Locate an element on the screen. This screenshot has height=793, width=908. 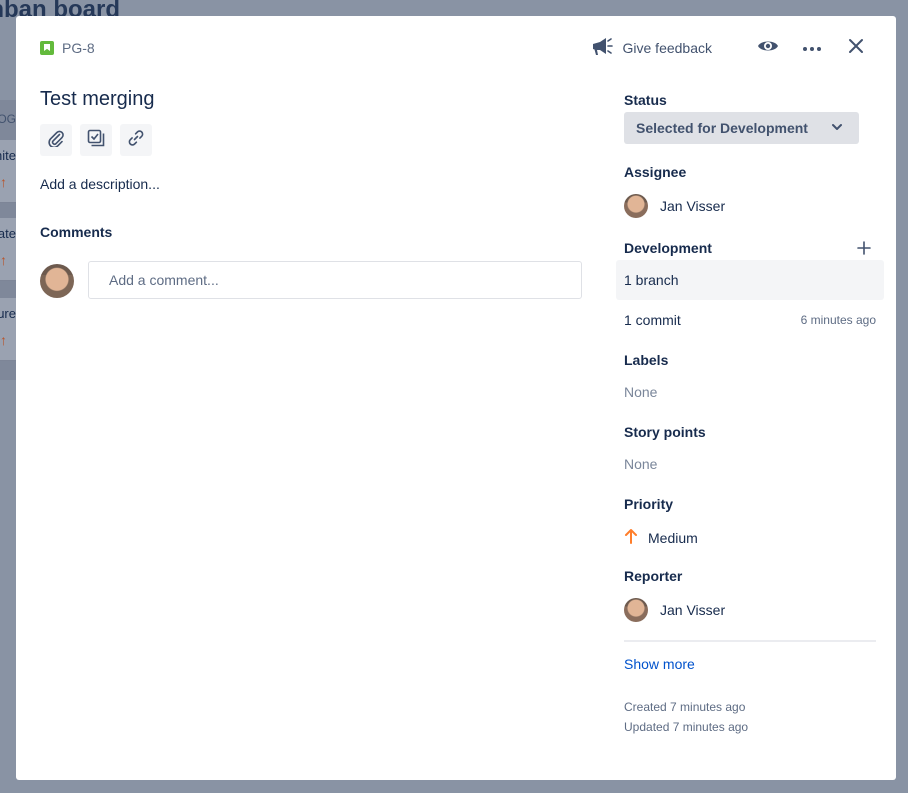
subtask-icon is located at coordinates (96, 140).